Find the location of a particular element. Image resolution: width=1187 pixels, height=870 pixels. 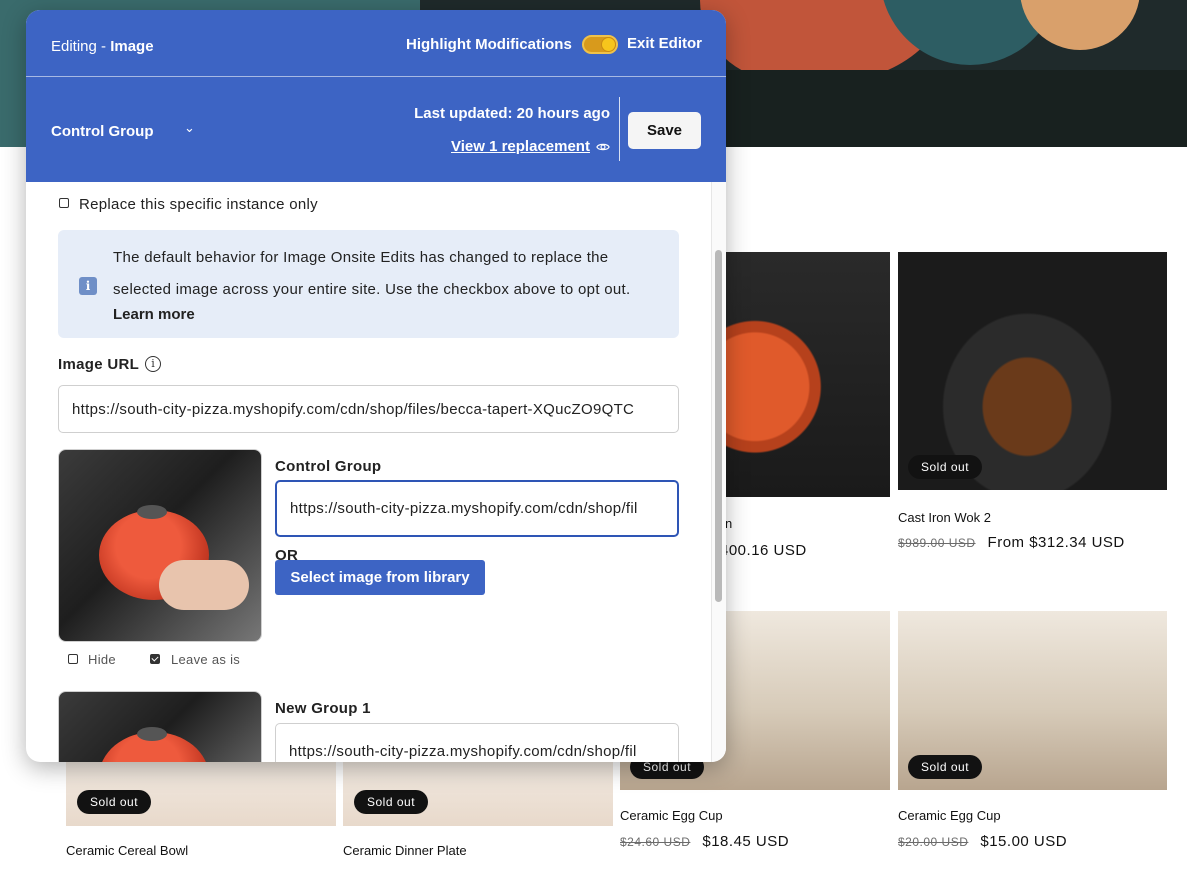

editor-title: Editing - Image is located at coordinates (102, 46).